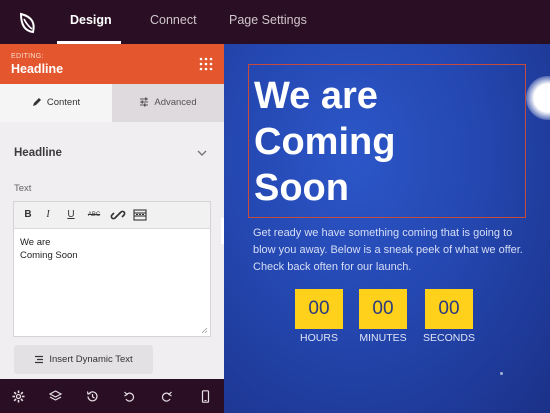  I want to click on settings-subtabs: Content Advanced, so click(112, 103).